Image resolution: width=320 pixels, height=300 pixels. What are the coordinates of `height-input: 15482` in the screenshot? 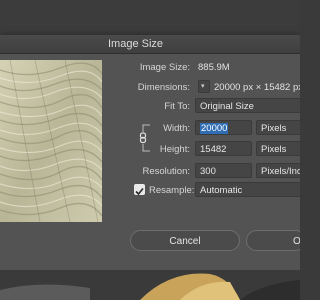 It's located at (223, 148).